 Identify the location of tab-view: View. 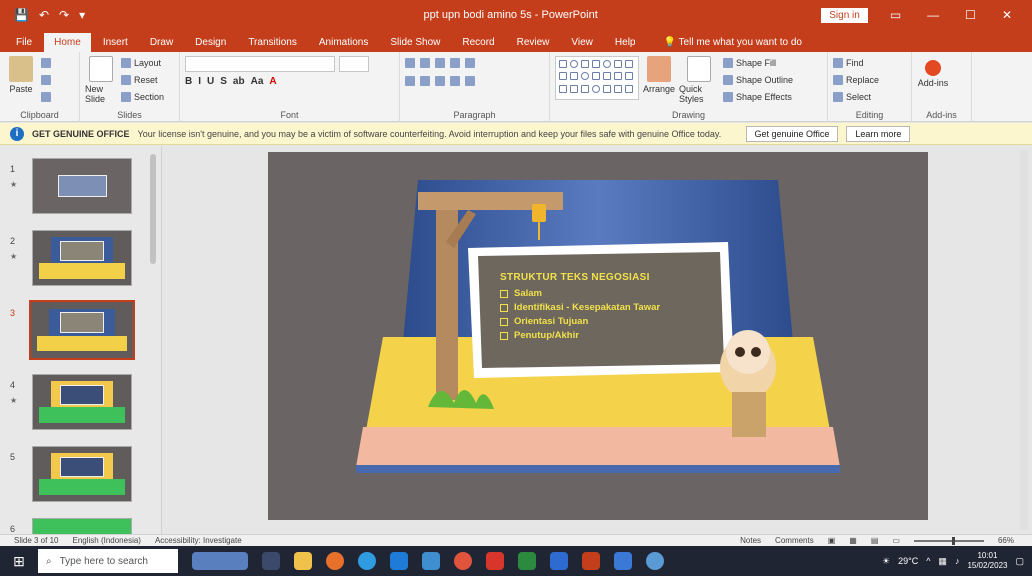
(582, 42).